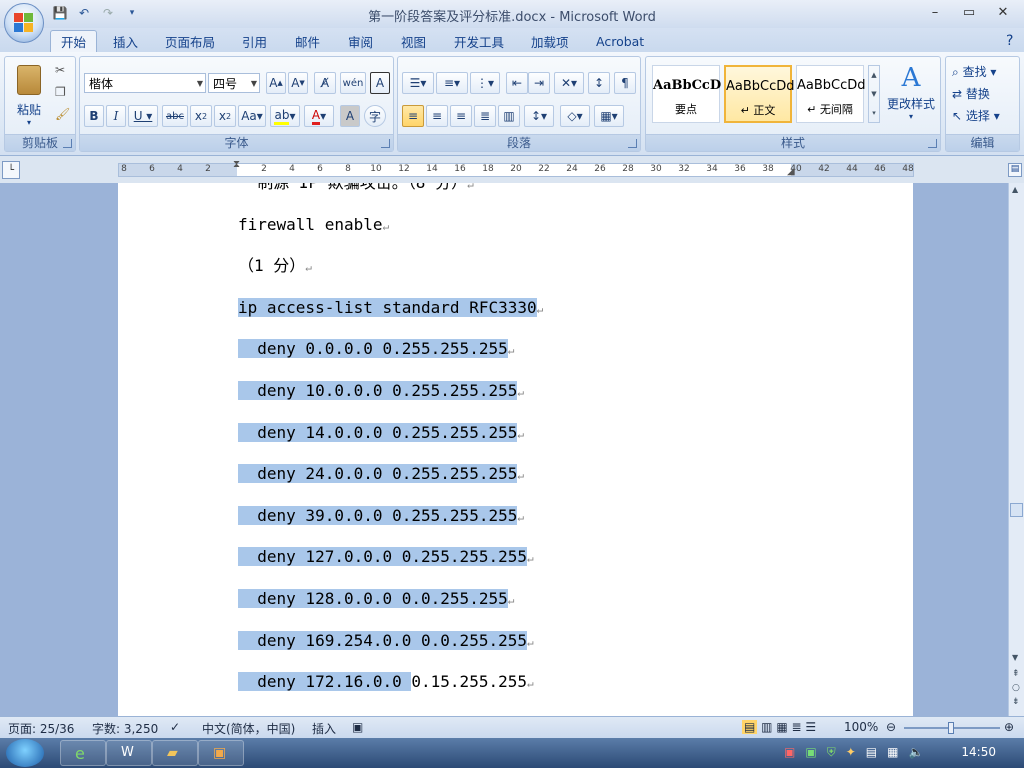 The width and height of the screenshot is (1024, 768). I want to click on underline-button: U ▾, so click(143, 116).